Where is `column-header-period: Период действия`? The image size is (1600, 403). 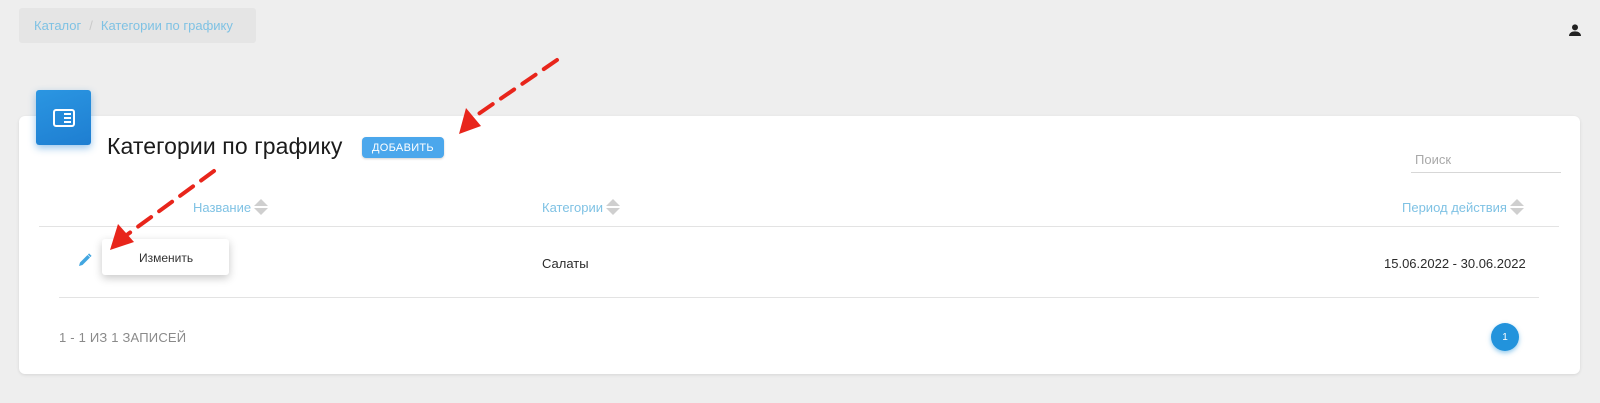 column-header-period: Период действия is located at coordinates (1463, 207).